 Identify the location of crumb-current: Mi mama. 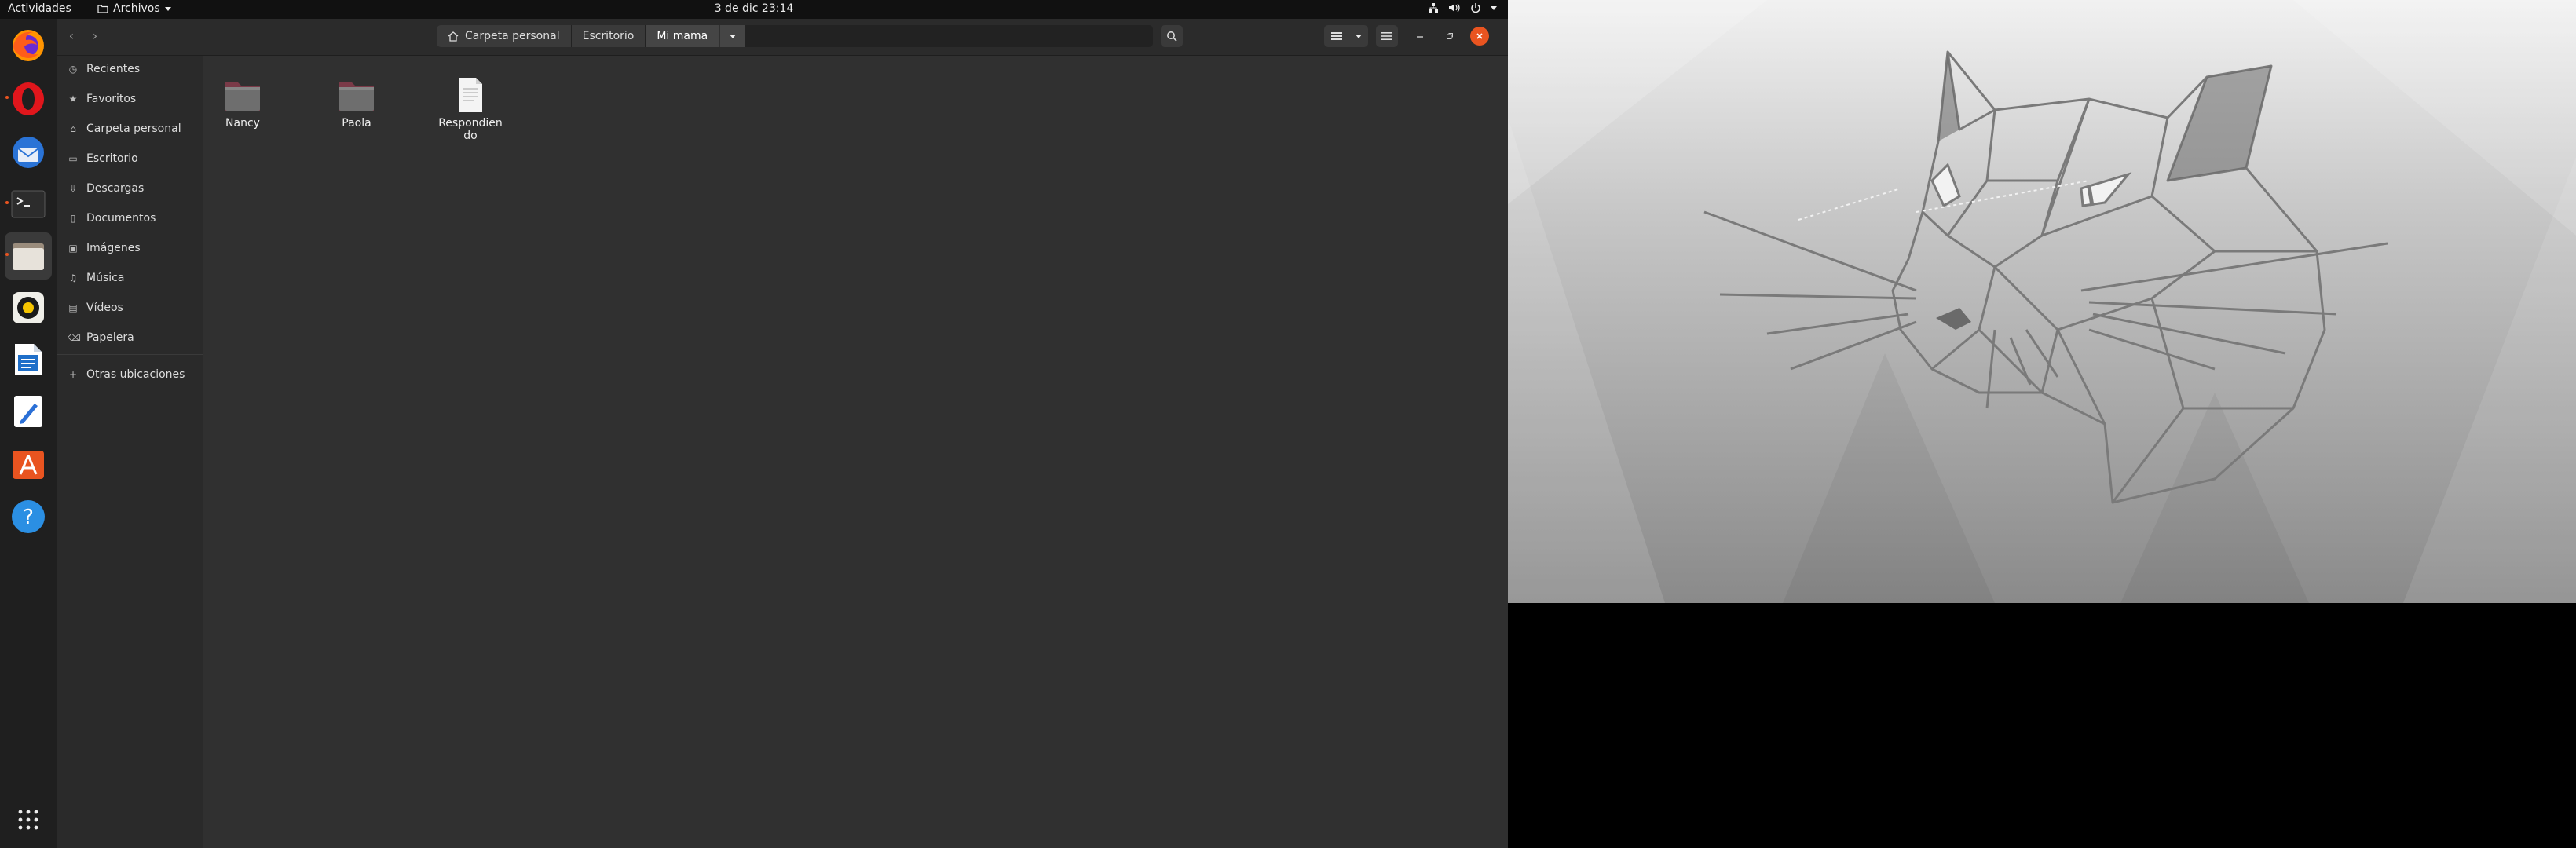
(683, 36).